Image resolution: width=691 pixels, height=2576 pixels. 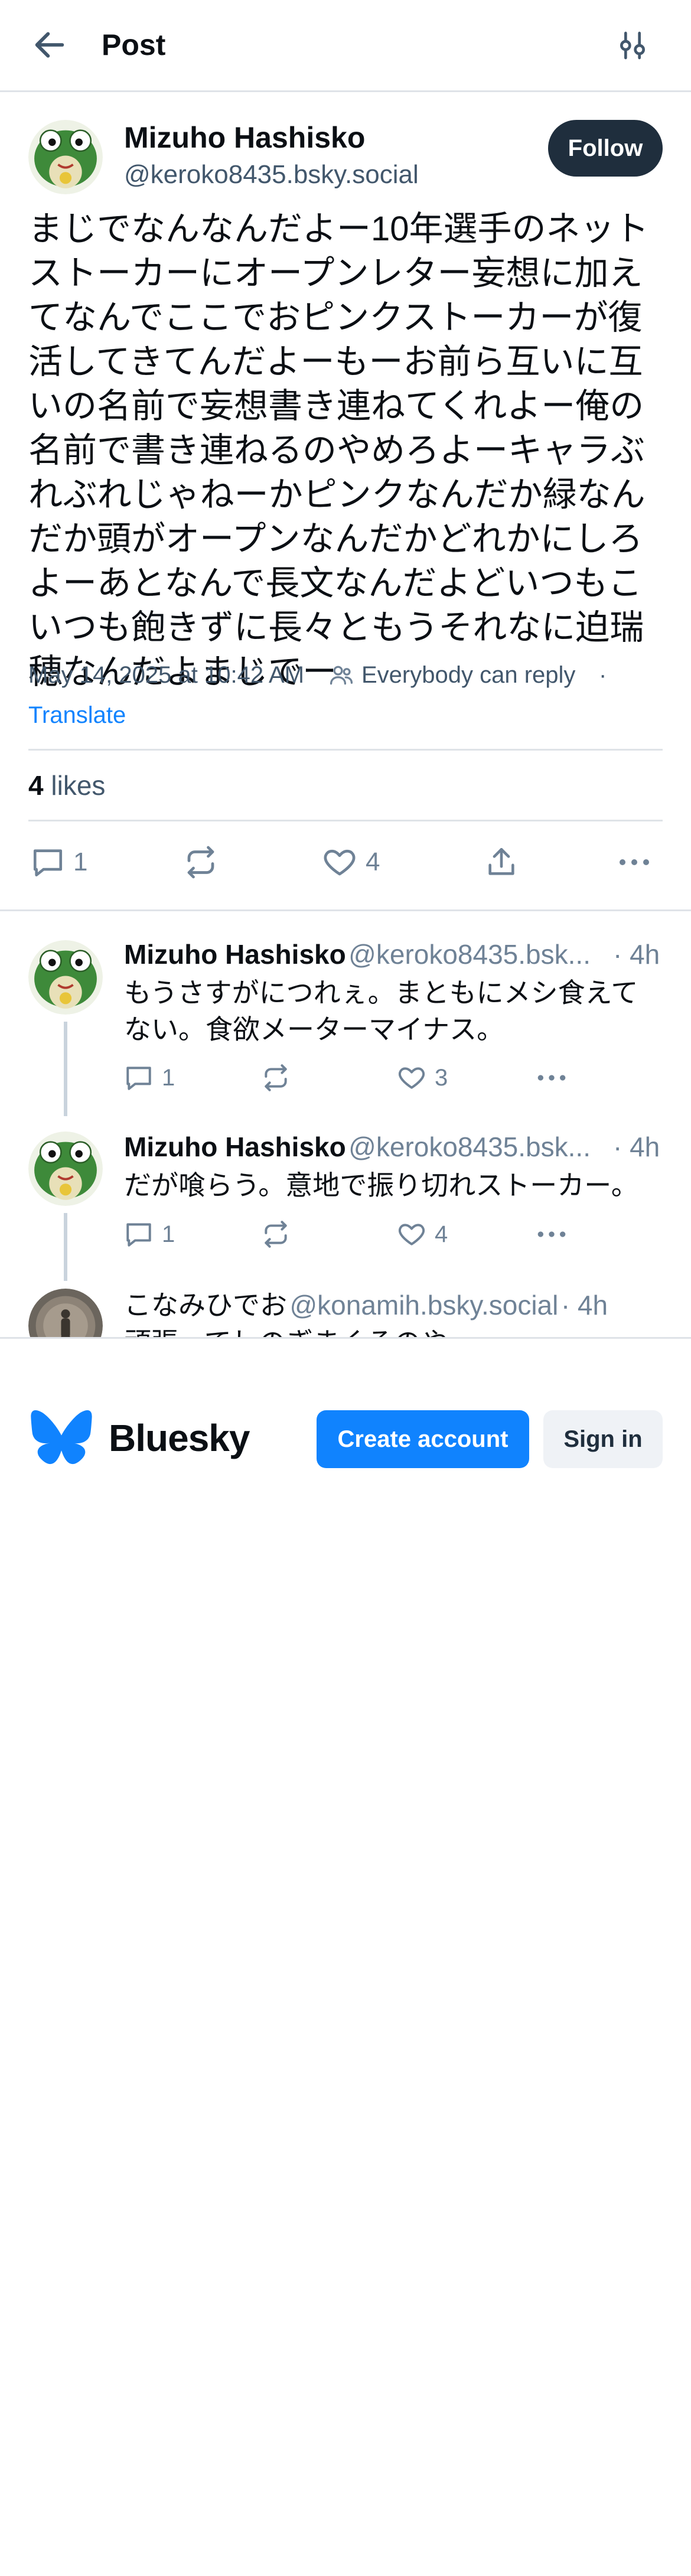 What do you see at coordinates (341, 676) in the screenshot?
I see `people-icon` at bounding box center [341, 676].